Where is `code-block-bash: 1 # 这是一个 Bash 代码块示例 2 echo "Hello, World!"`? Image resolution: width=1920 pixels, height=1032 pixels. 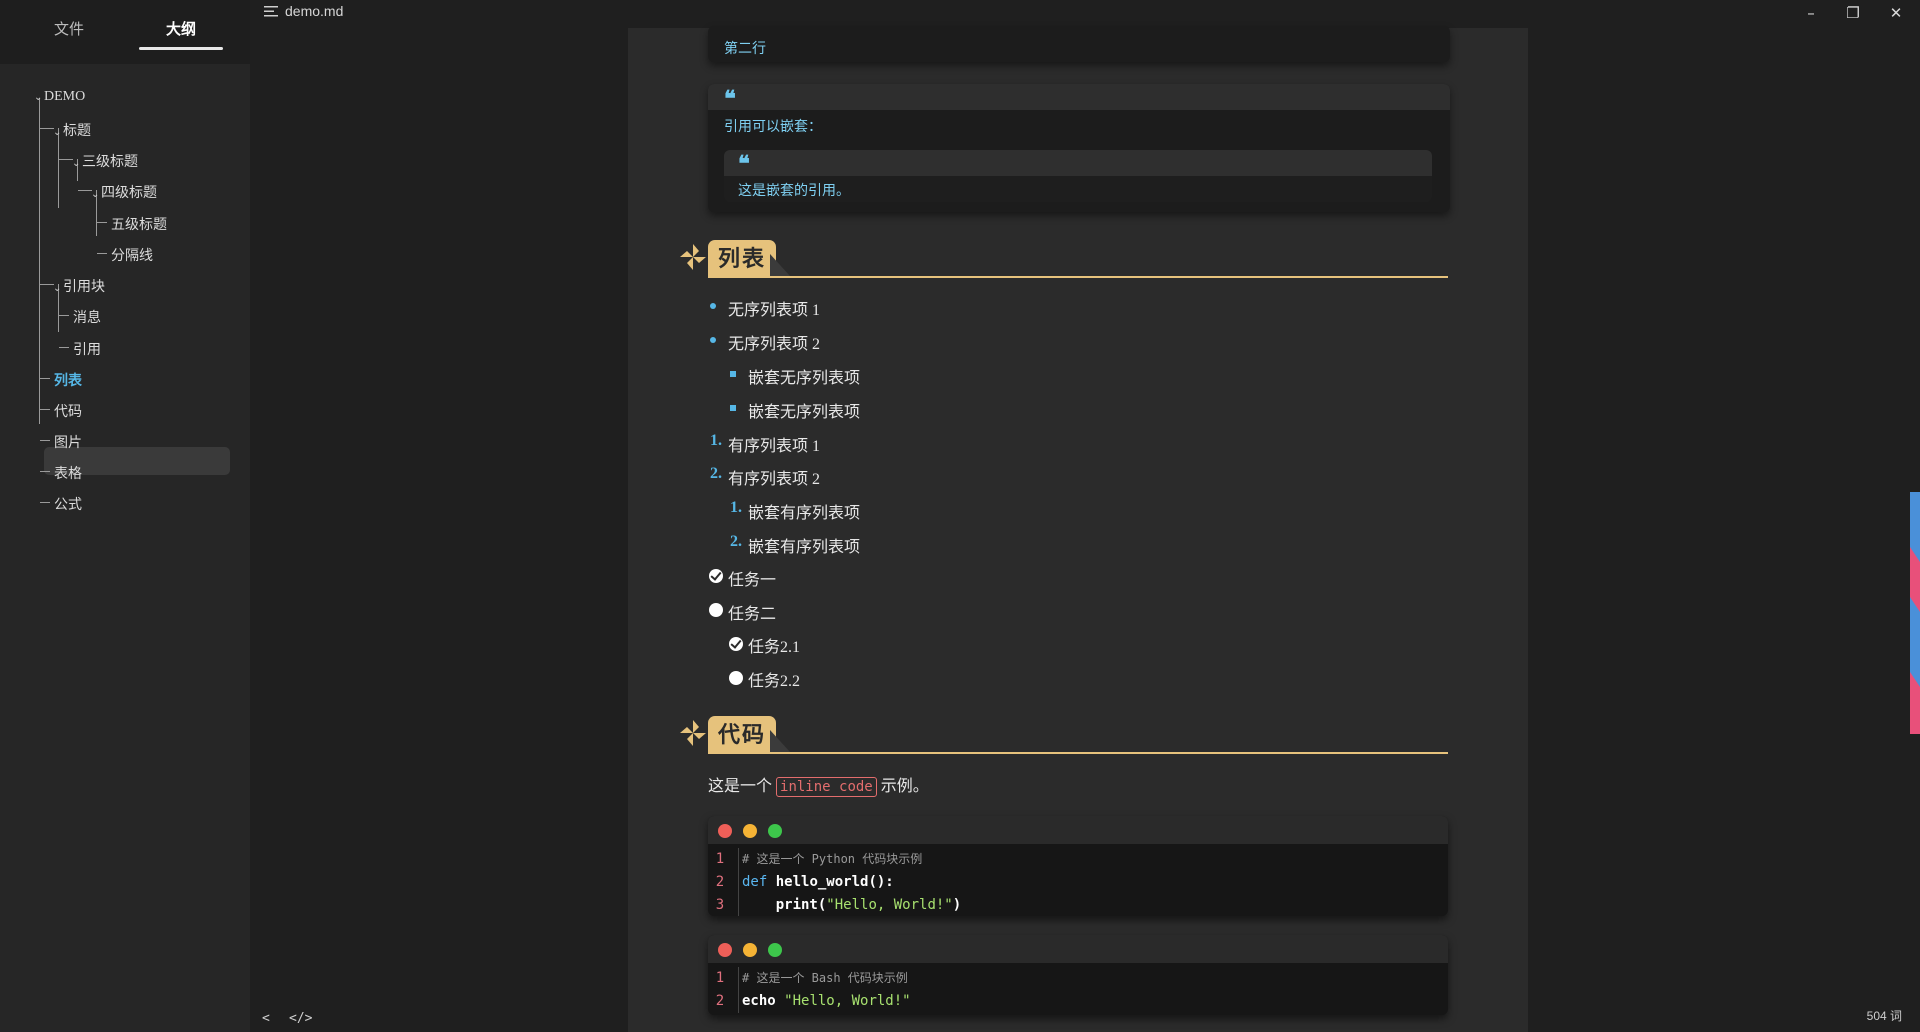 code-block-bash: 1 # 这是一个 Bash 代码块示例 2 echo "Hello, World!" is located at coordinates (1078, 975).